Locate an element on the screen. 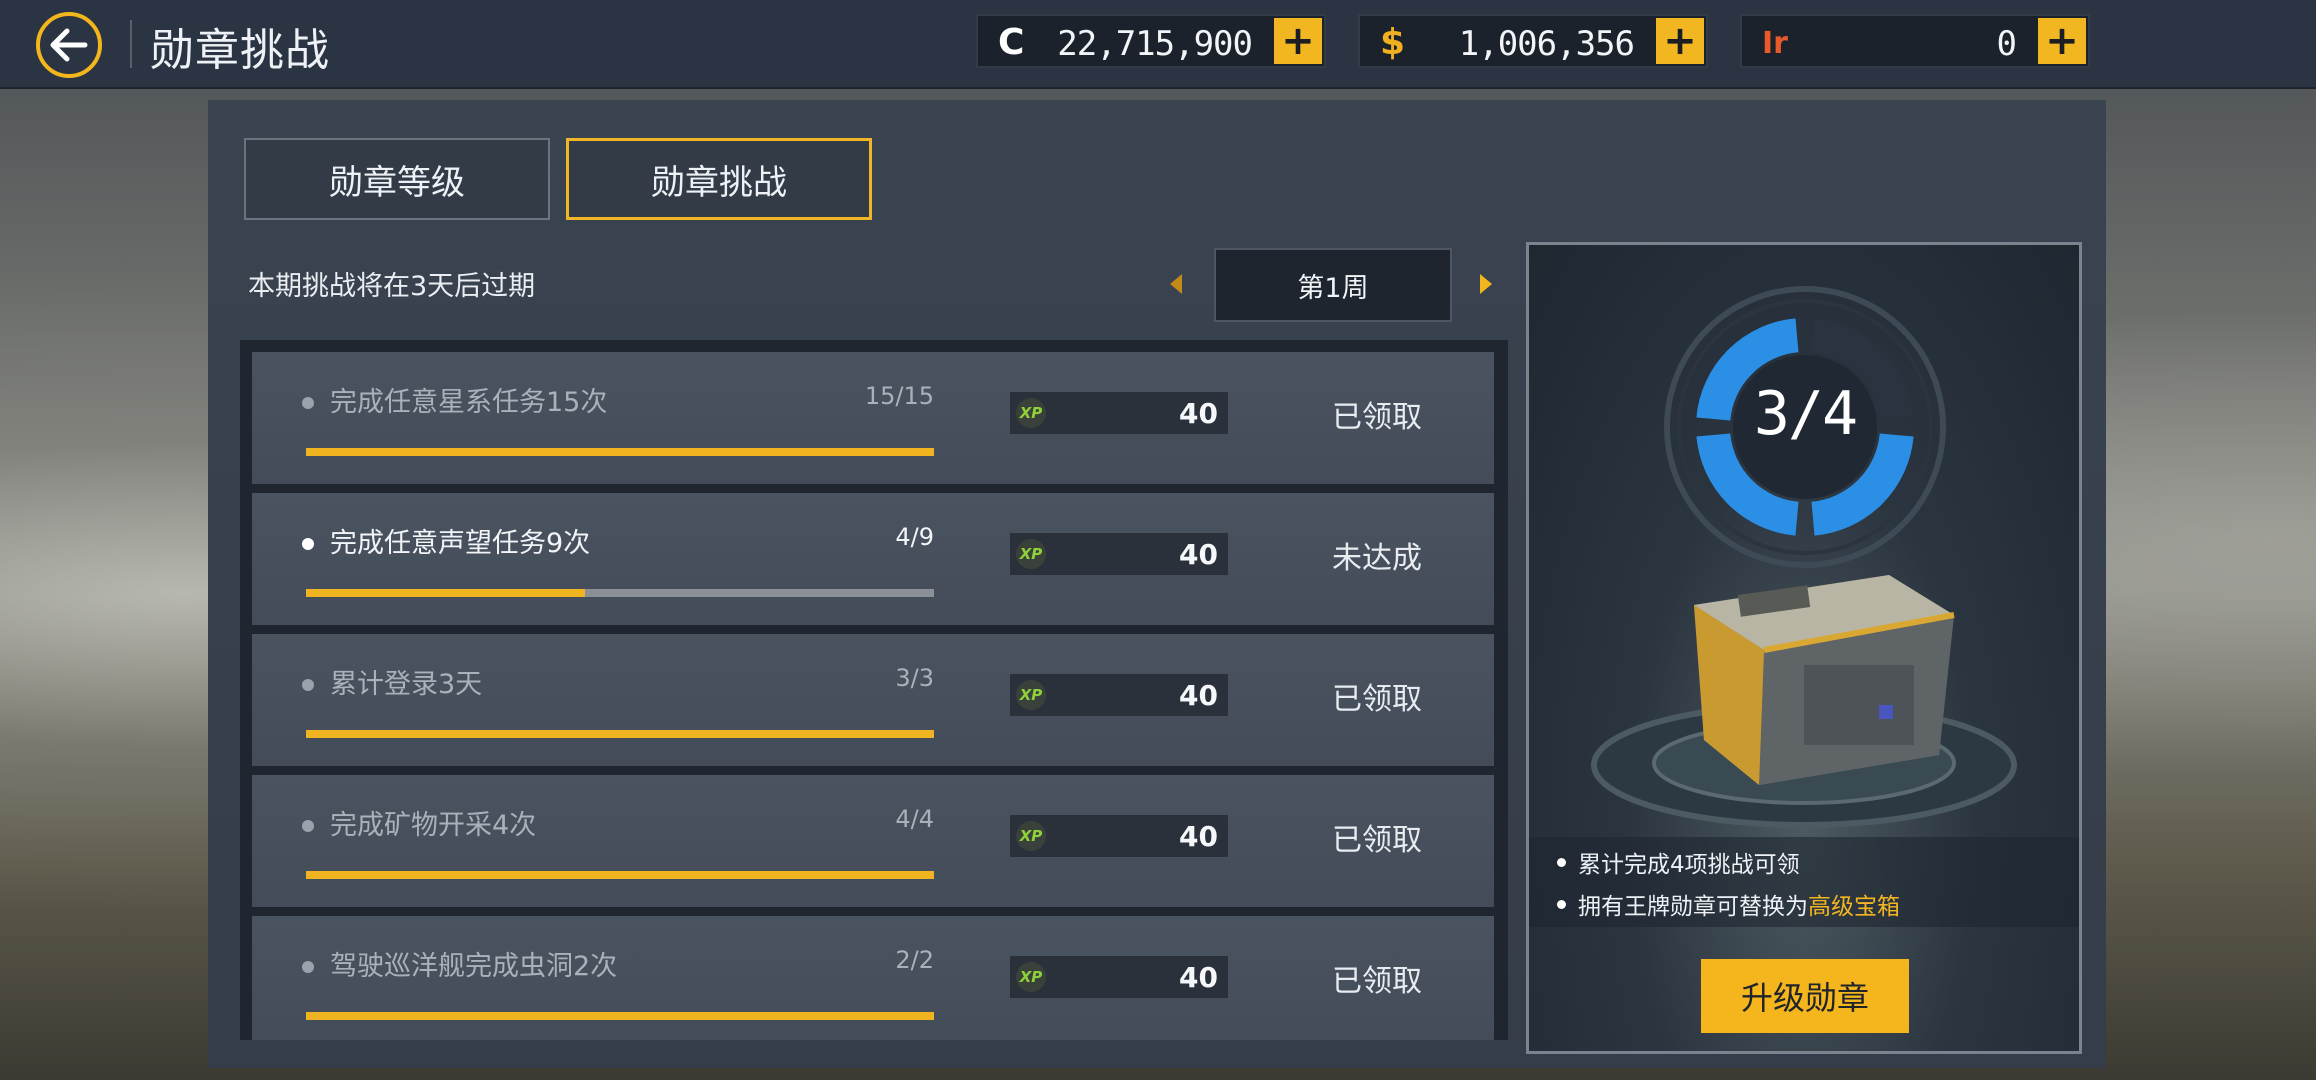 The image size is (2316, 1080). header-divider is located at coordinates (131, 44).